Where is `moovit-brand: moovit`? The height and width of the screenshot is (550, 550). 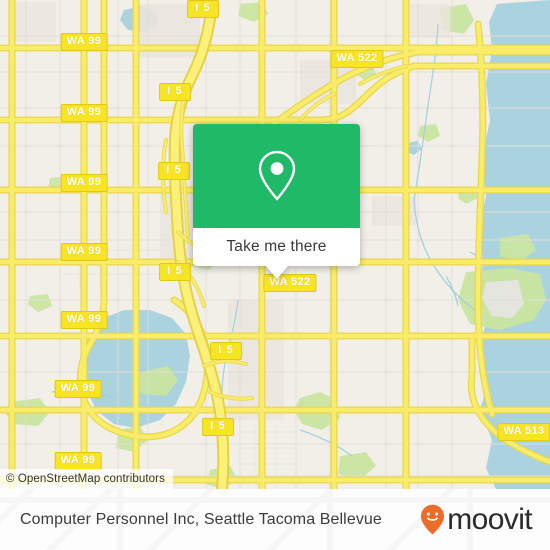 moovit-brand: moovit is located at coordinates (476, 519).